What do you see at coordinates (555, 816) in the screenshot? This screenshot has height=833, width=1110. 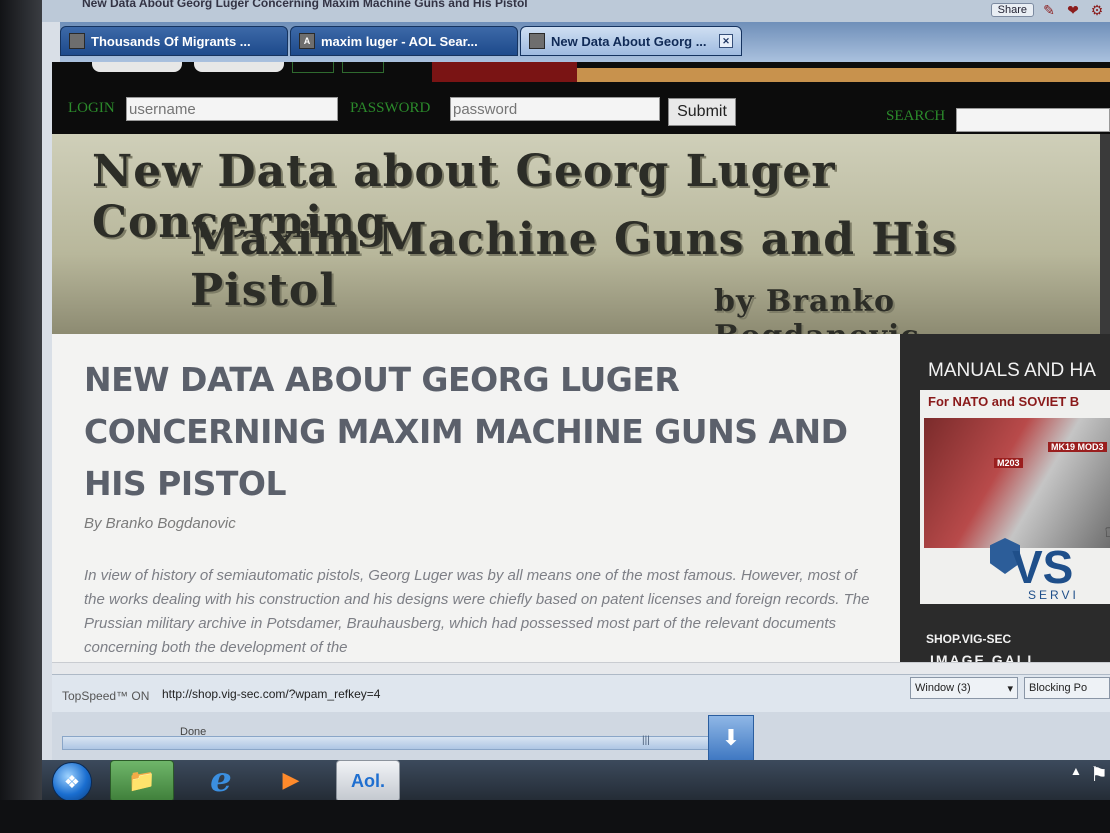 I see `monitor-bezel-bottom` at bounding box center [555, 816].